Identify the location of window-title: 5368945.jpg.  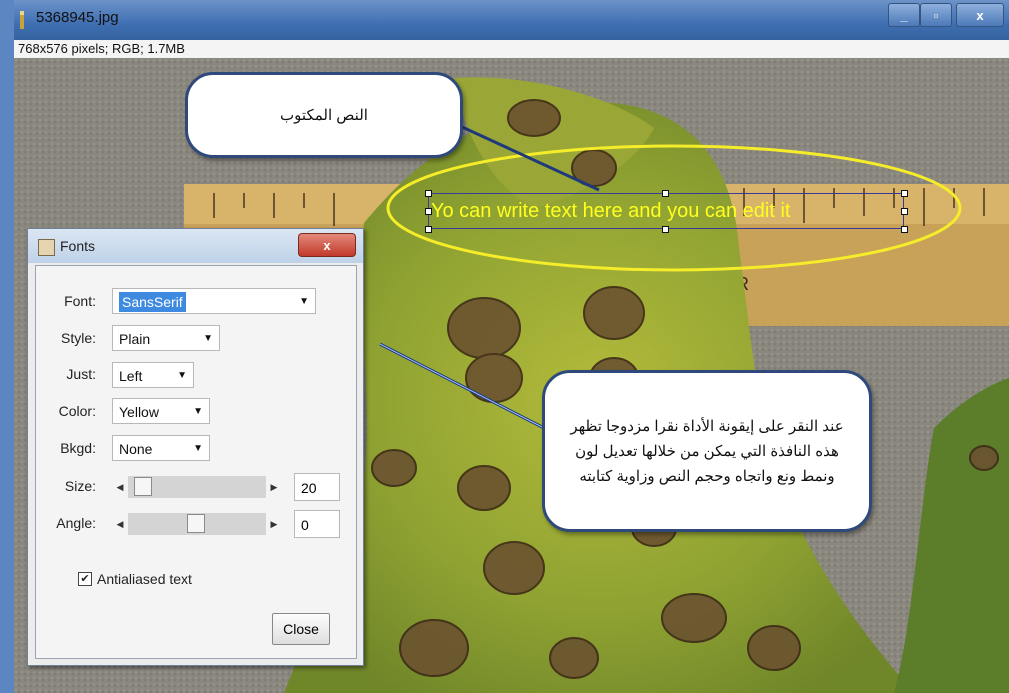
(77, 17).